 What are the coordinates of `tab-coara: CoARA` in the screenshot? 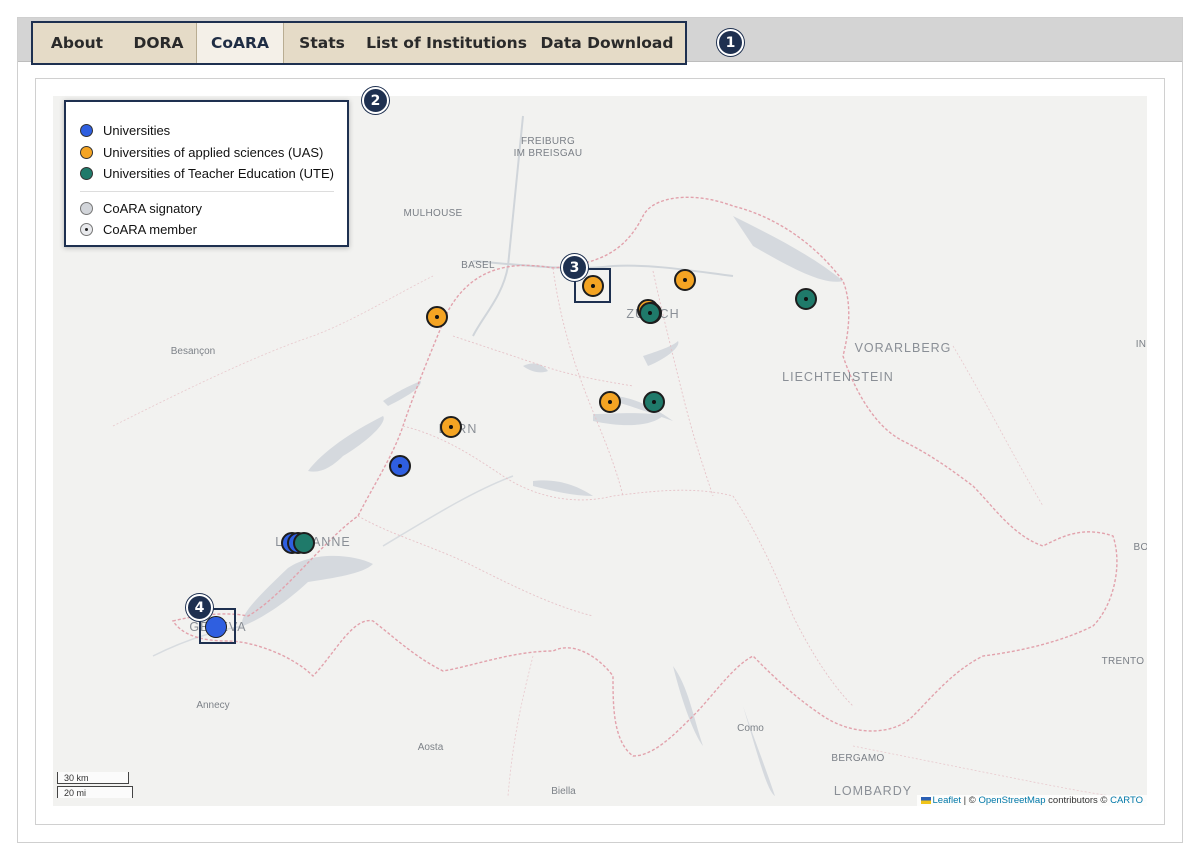 It's located at (240, 43).